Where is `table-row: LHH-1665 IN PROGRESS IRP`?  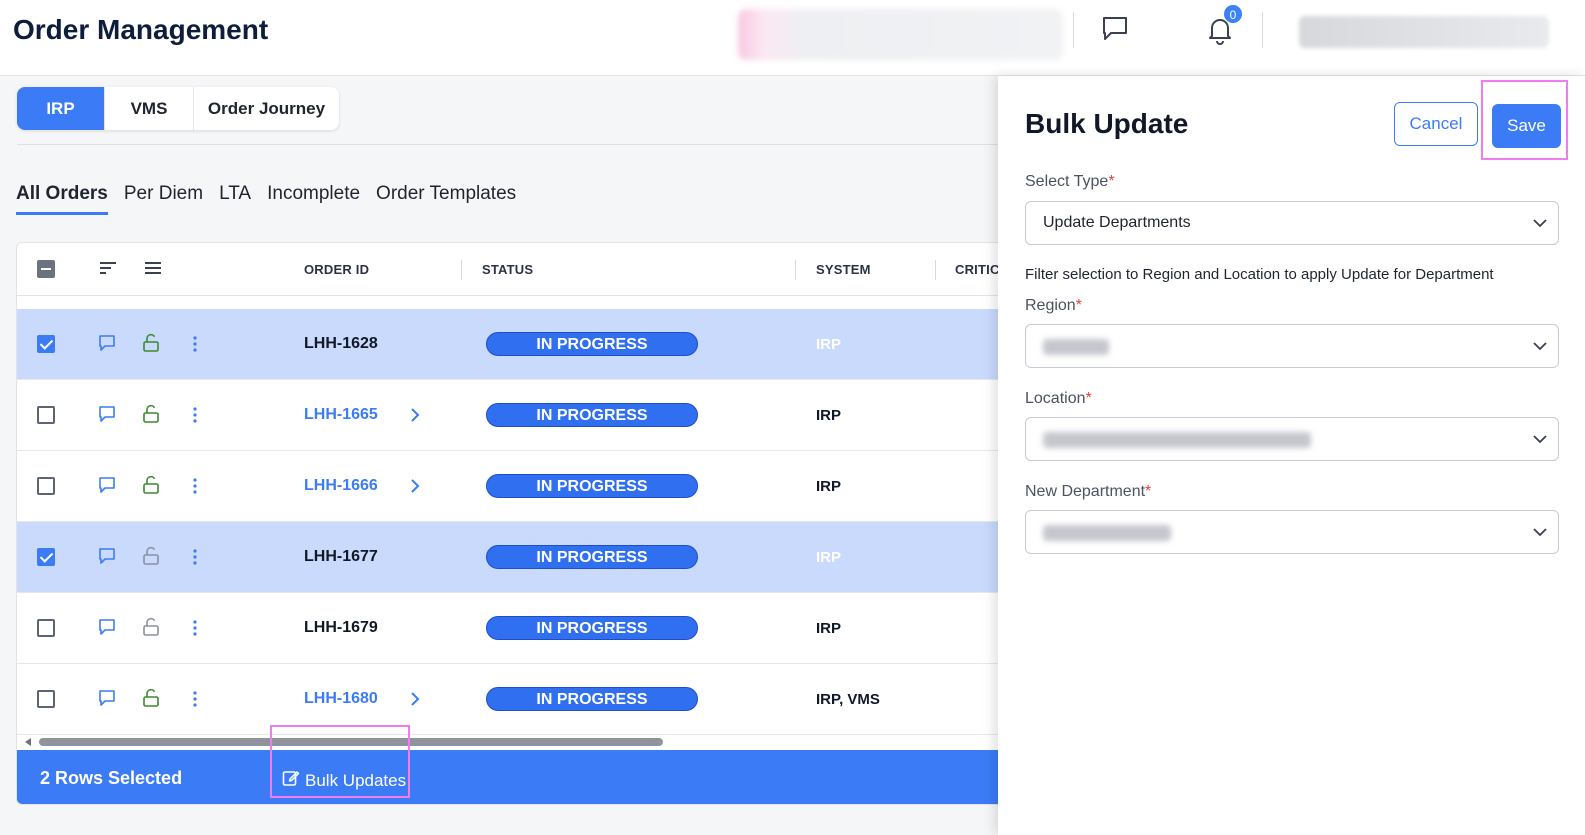
table-row: LHH-1665 IN PROGRESS IRP is located at coordinates (511, 415).